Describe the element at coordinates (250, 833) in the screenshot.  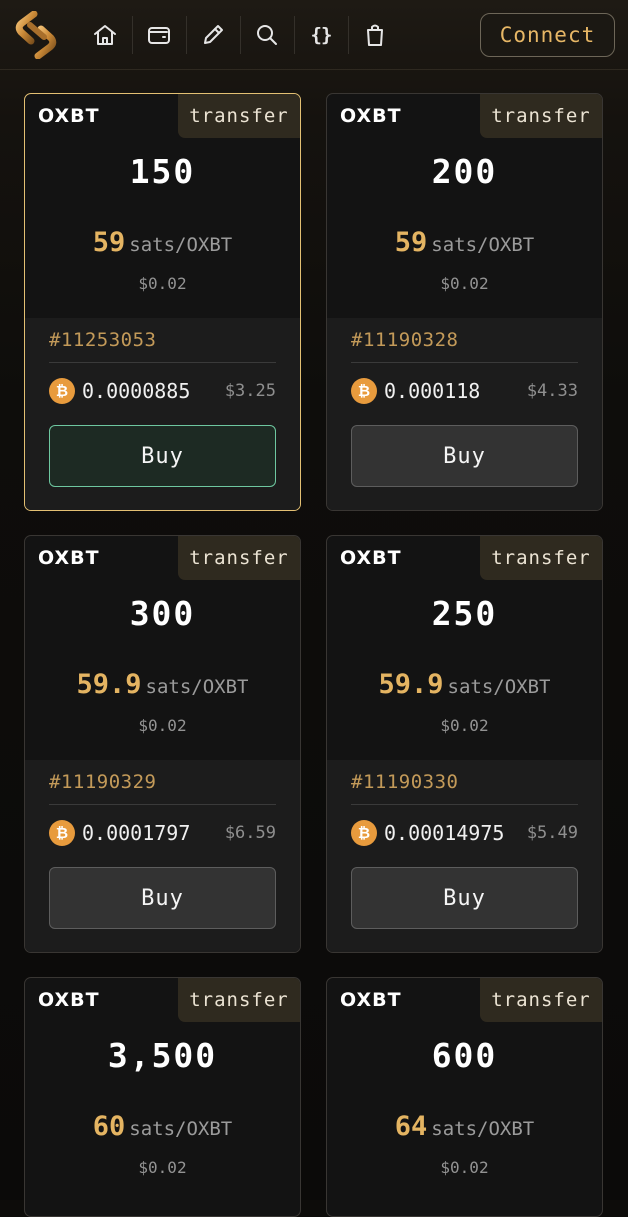
I see `usd-total: $6.59` at that location.